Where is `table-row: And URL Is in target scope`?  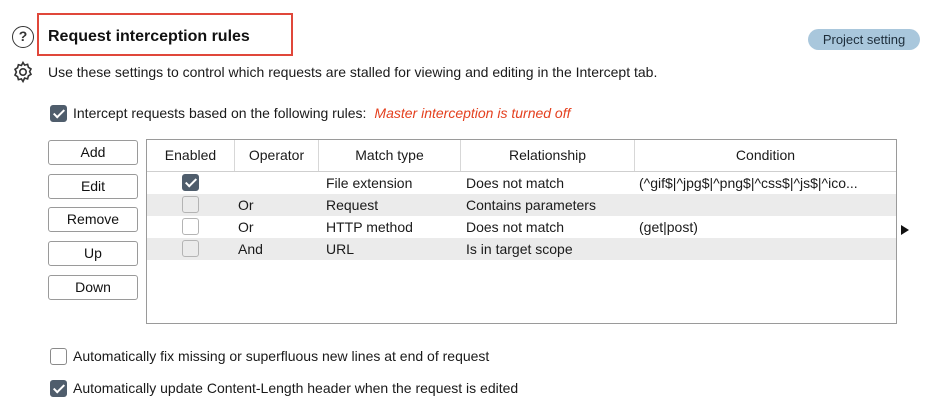 table-row: And URL Is in target scope is located at coordinates (521, 249).